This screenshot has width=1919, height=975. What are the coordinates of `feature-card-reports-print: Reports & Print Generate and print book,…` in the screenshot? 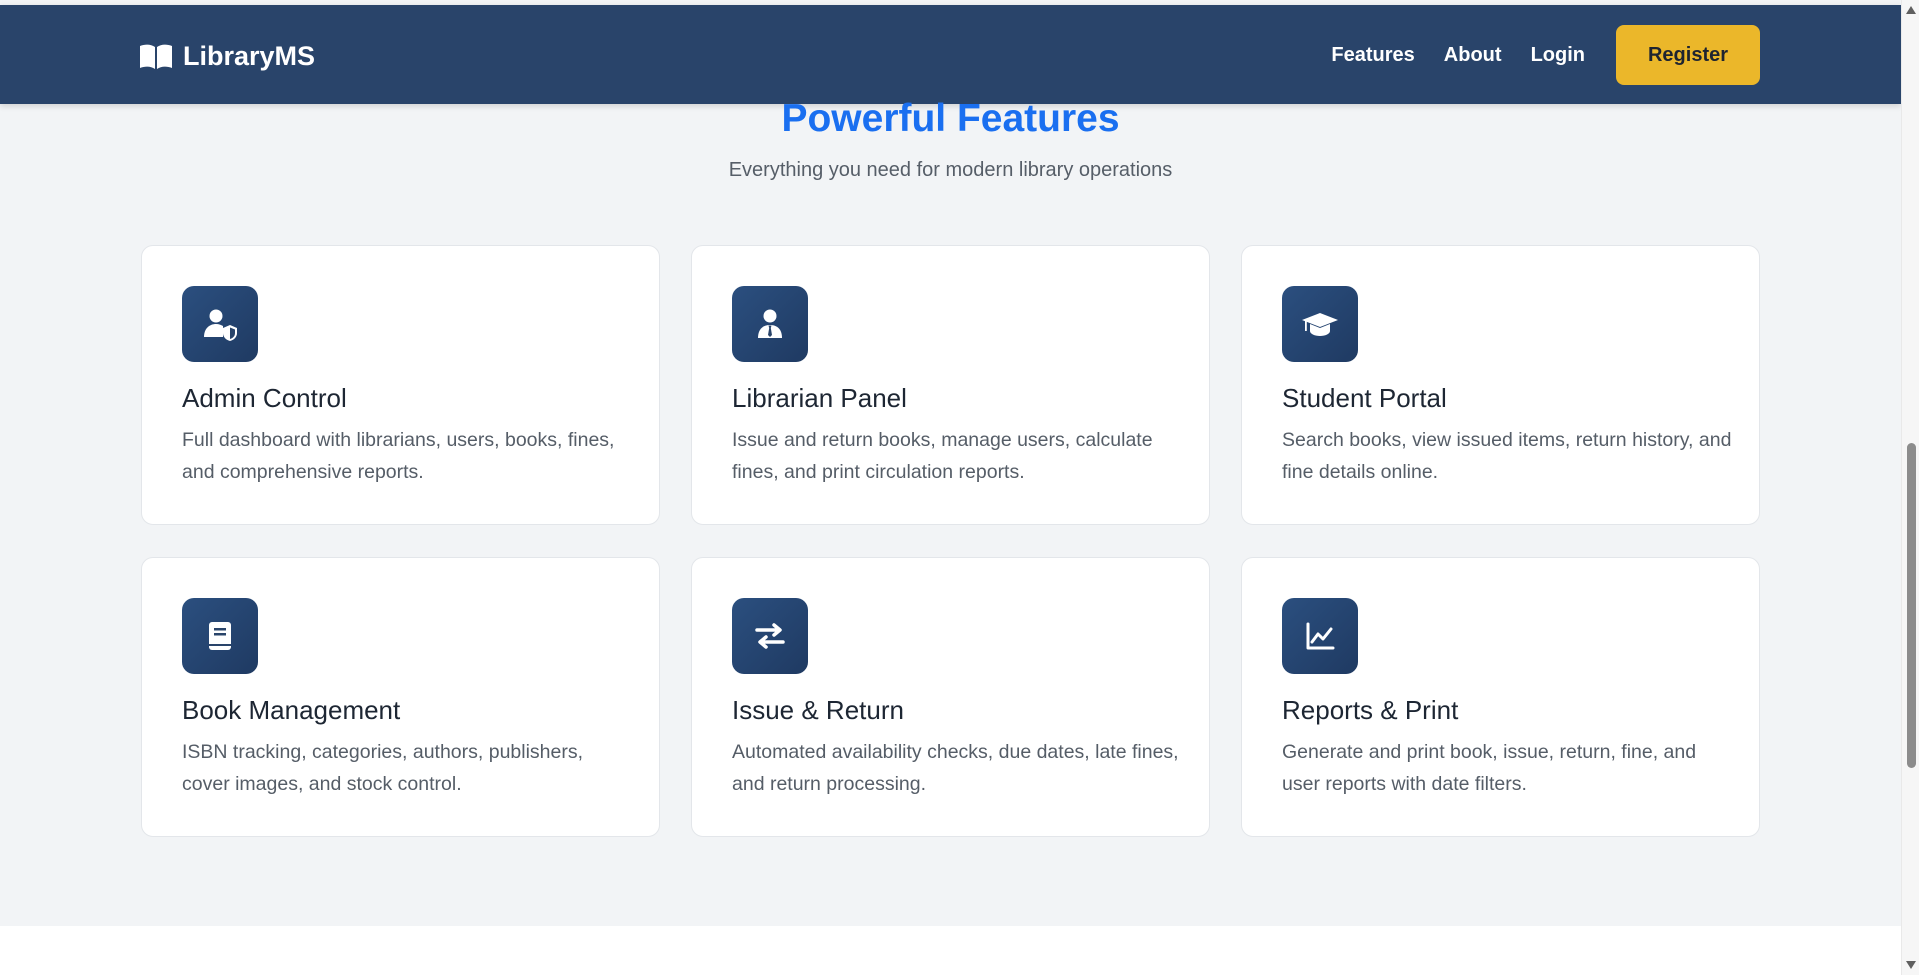 It's located at (1500, 697).